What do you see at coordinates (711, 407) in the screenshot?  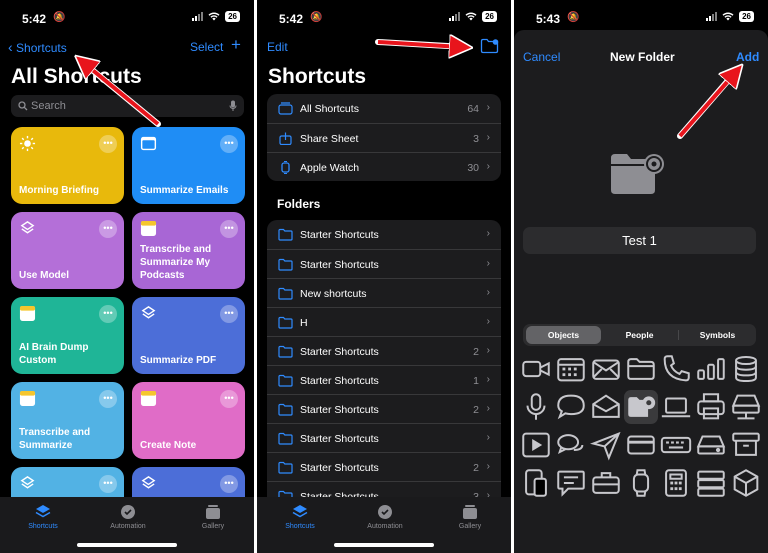 I see `printer-icon` at bounding box center [711, 407].